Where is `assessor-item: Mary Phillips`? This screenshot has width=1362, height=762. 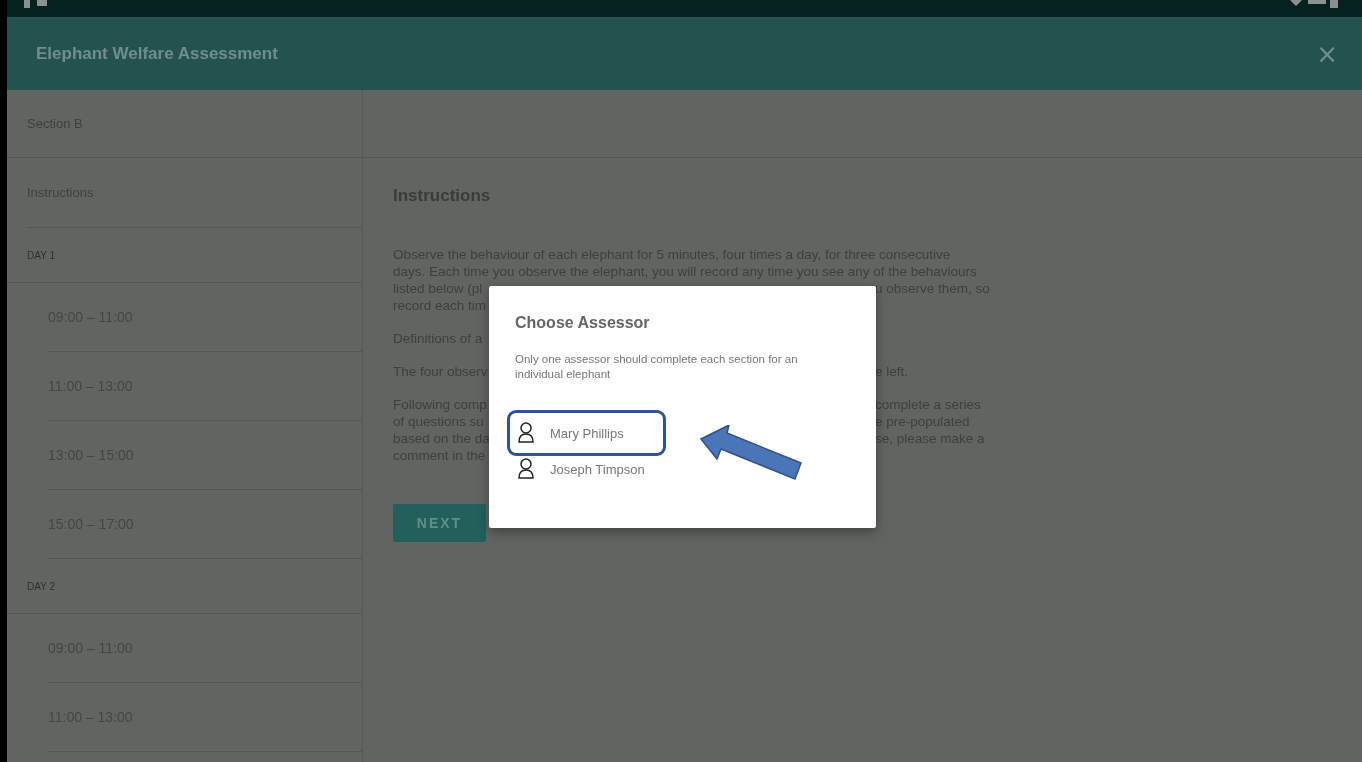 assessor-item: Mary Phillips is located at coordinates (586, 433).